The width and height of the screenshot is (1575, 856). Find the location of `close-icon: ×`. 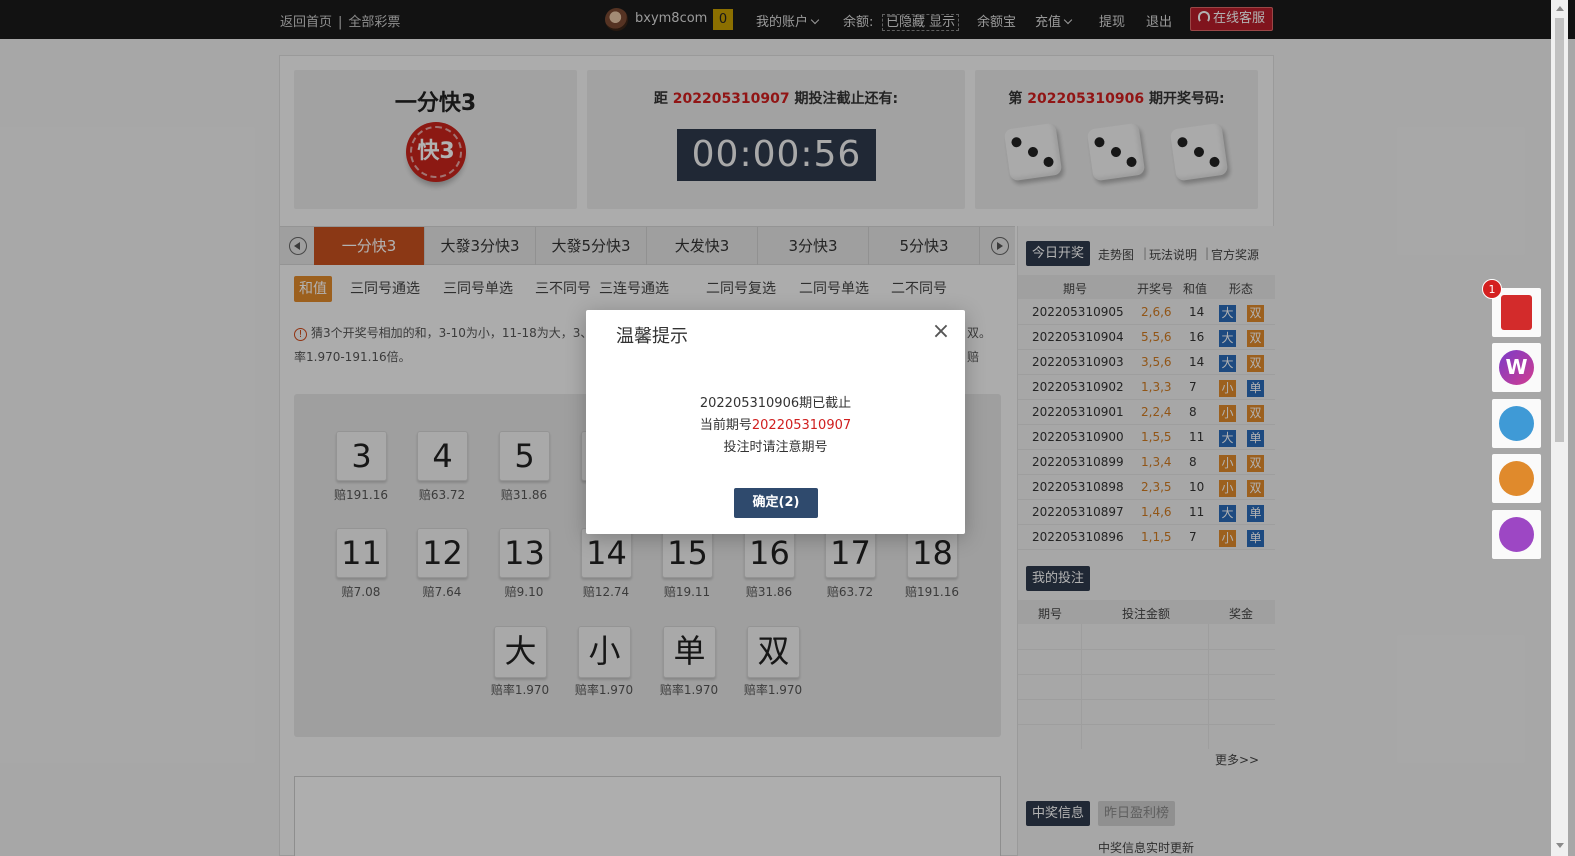

close-icon: × is located at coordinates (941, 332).